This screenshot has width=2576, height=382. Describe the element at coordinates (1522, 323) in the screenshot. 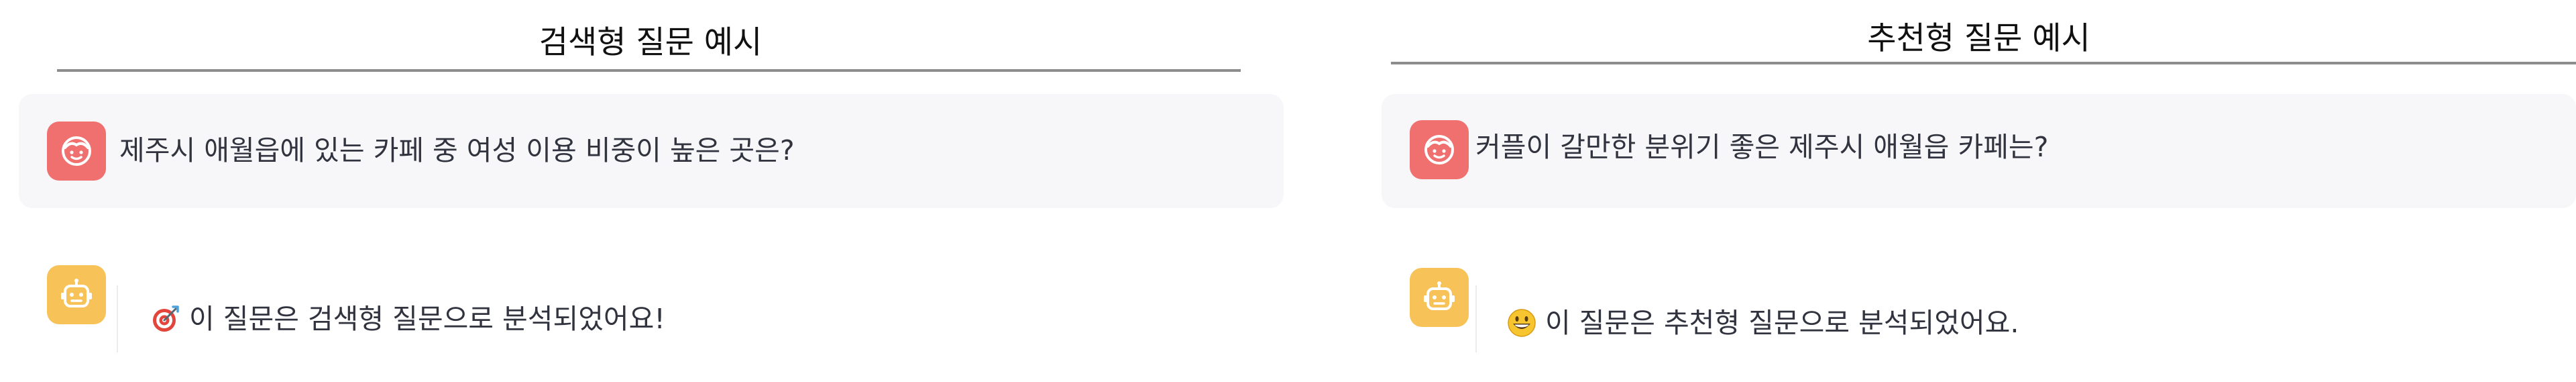

I see `grinning-face-icon` at that location.